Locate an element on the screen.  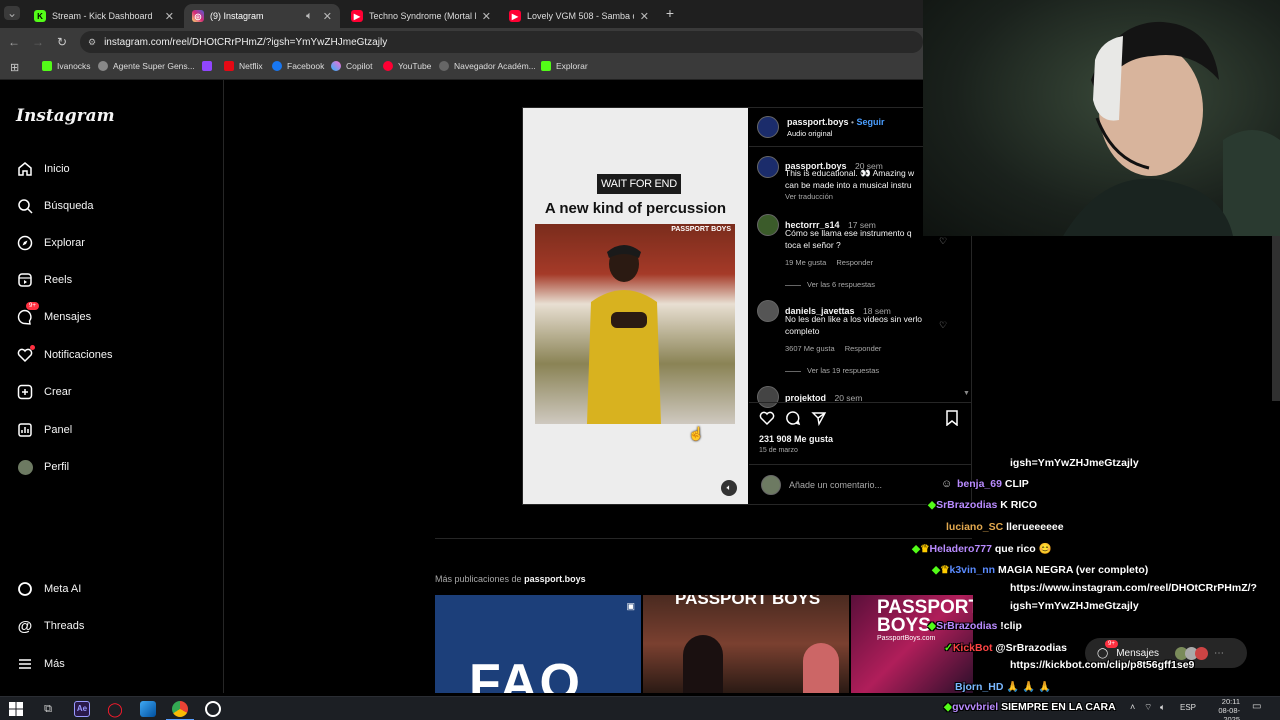
obs-icon is located at coordinates (213, 709).